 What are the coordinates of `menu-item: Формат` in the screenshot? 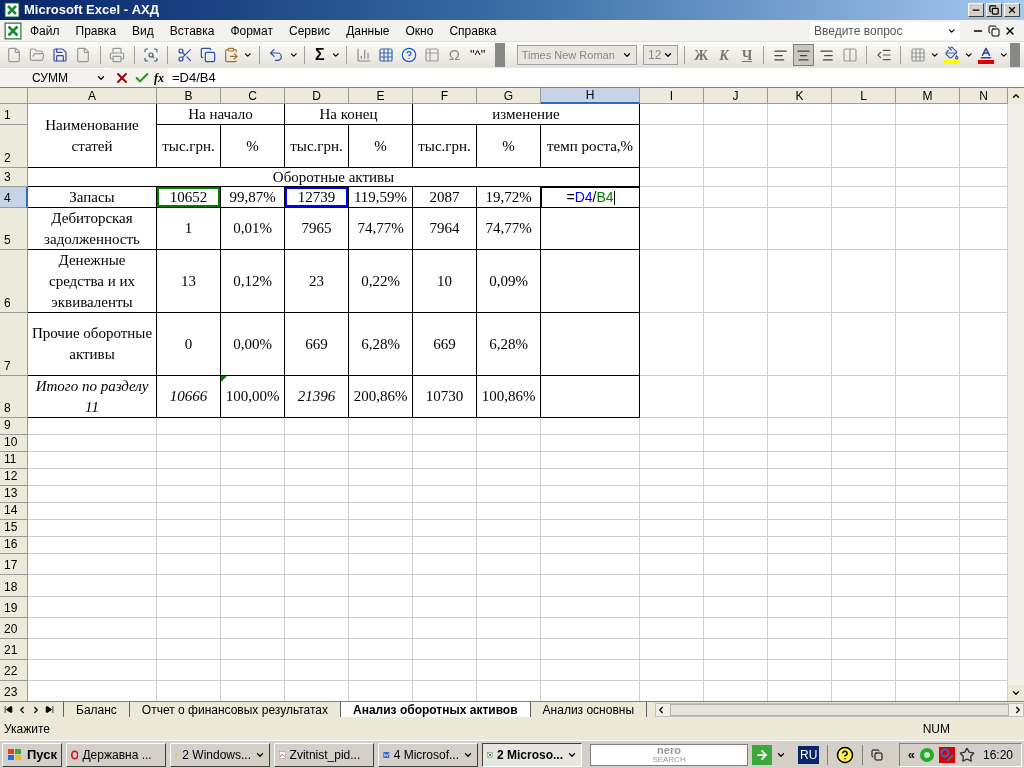 It's located at (252, 30).